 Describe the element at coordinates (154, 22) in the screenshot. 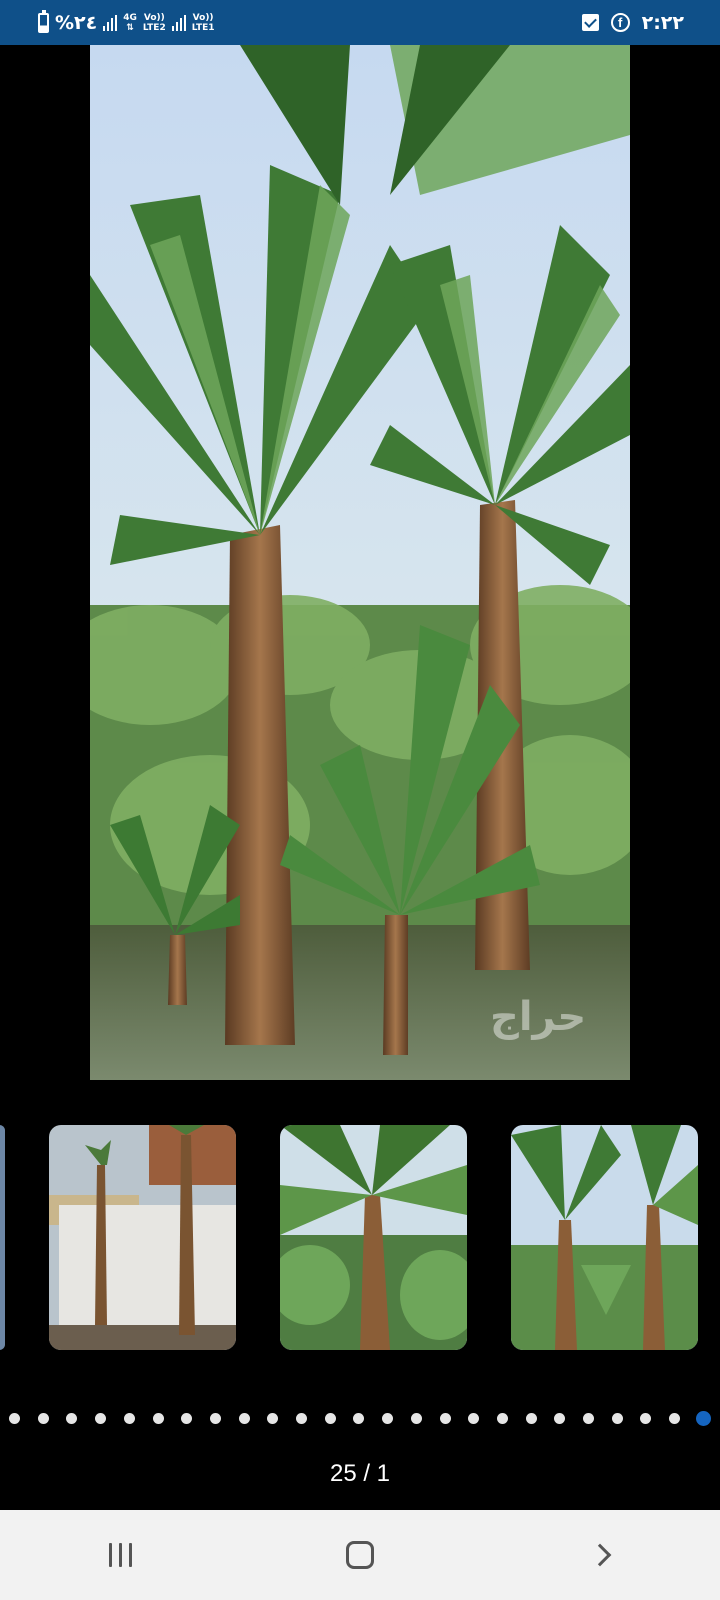

I see `network-volte-label: Vo)) LTE2` at that location.